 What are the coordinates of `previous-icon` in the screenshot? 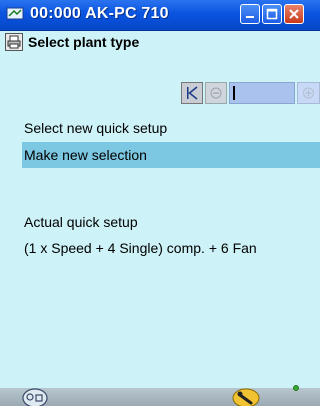 It's located at (216, 93).